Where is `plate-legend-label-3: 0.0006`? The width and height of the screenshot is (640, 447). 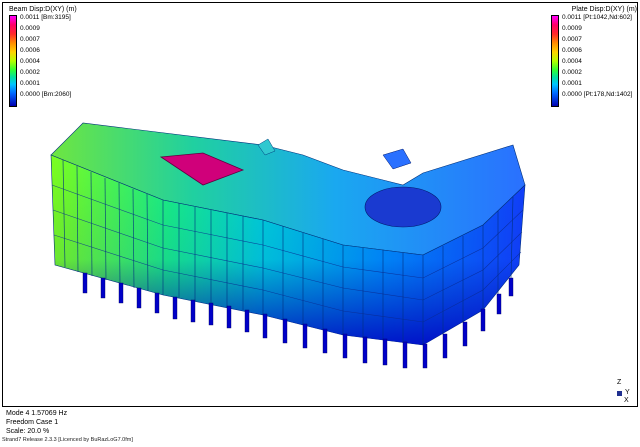
plate-legend-label-3: 0.0006 is located at coordinates (572, 50).